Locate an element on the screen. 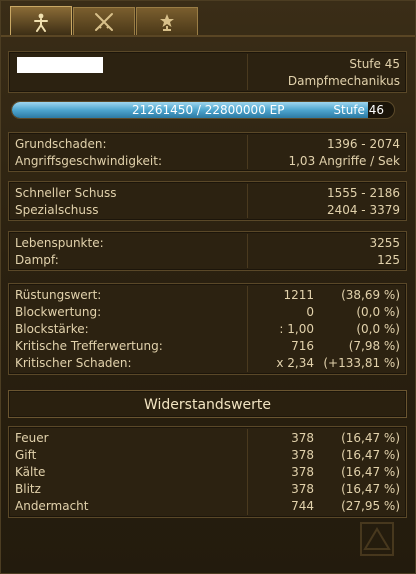 The width and height of the screenshot is (416, 574). stat-label: Kritischer Schaden: is located at coordinates (73, 363).